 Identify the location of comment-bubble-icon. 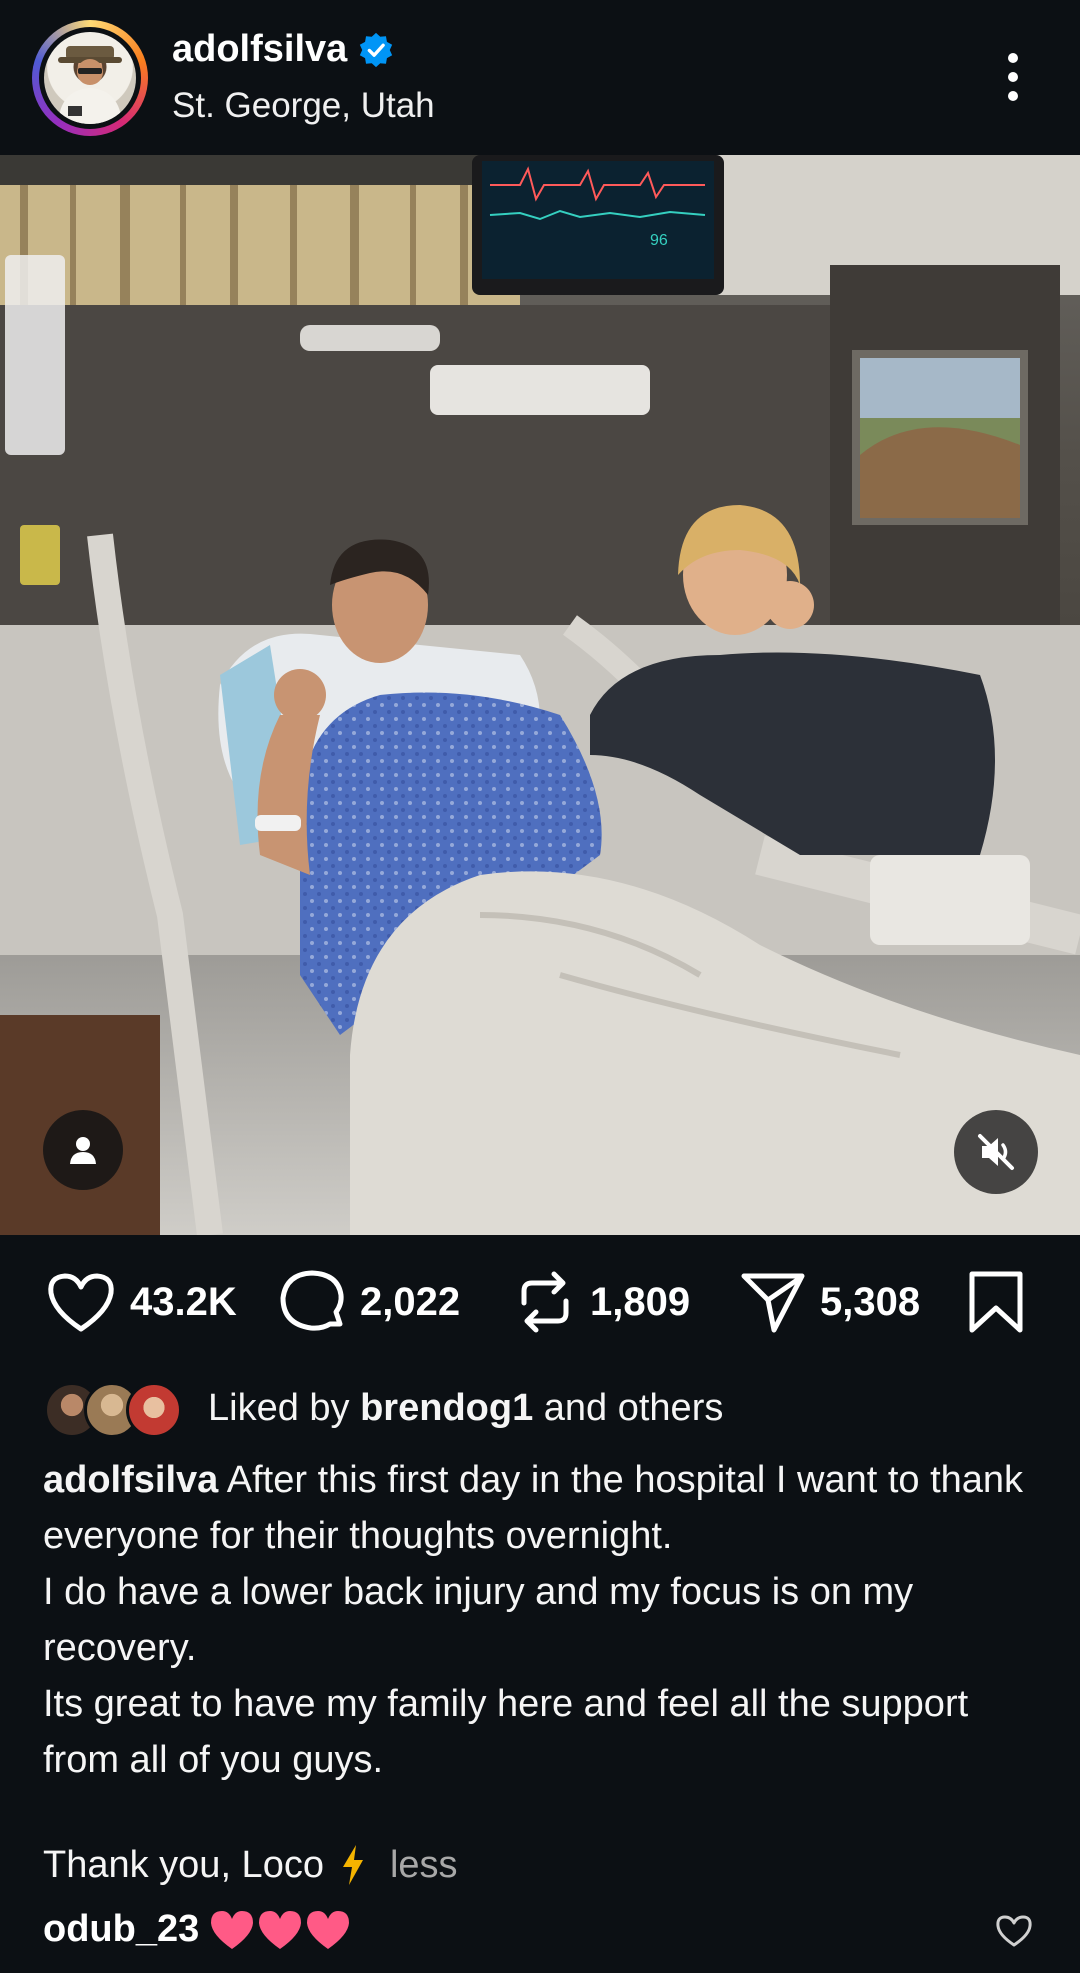
(312, 1302).